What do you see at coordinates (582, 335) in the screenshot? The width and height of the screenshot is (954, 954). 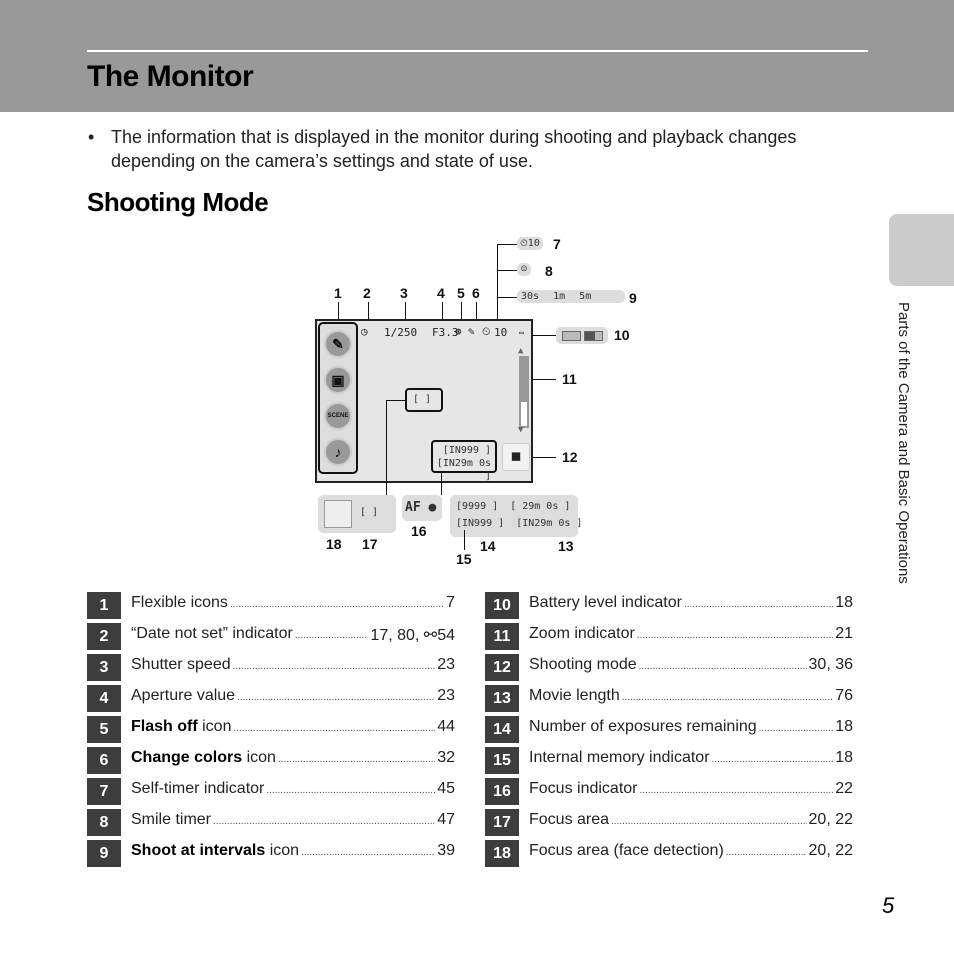 I see `battery-levels-pill` at bounding box center [582, 335].